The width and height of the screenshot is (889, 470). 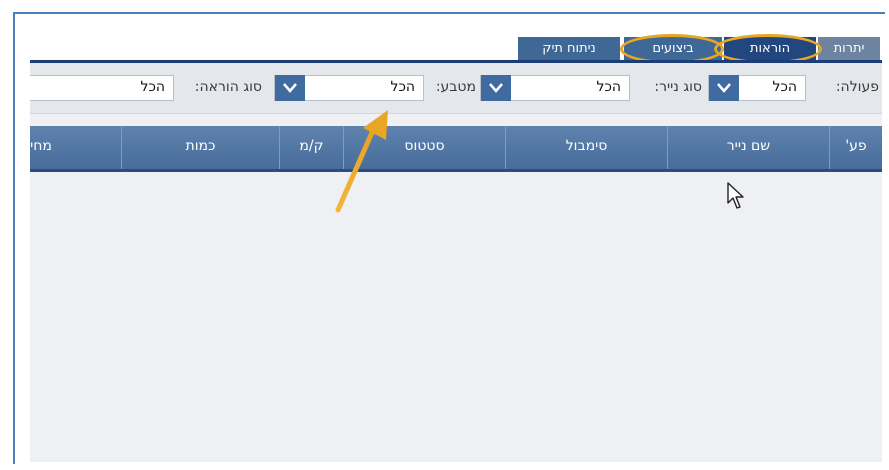 What do you see at coordinates (456, 47) in the screenshot?
I see `tab-strip: יתרות הוראות ביצועים ניתוח תיק` at bounding box center [456, 47].